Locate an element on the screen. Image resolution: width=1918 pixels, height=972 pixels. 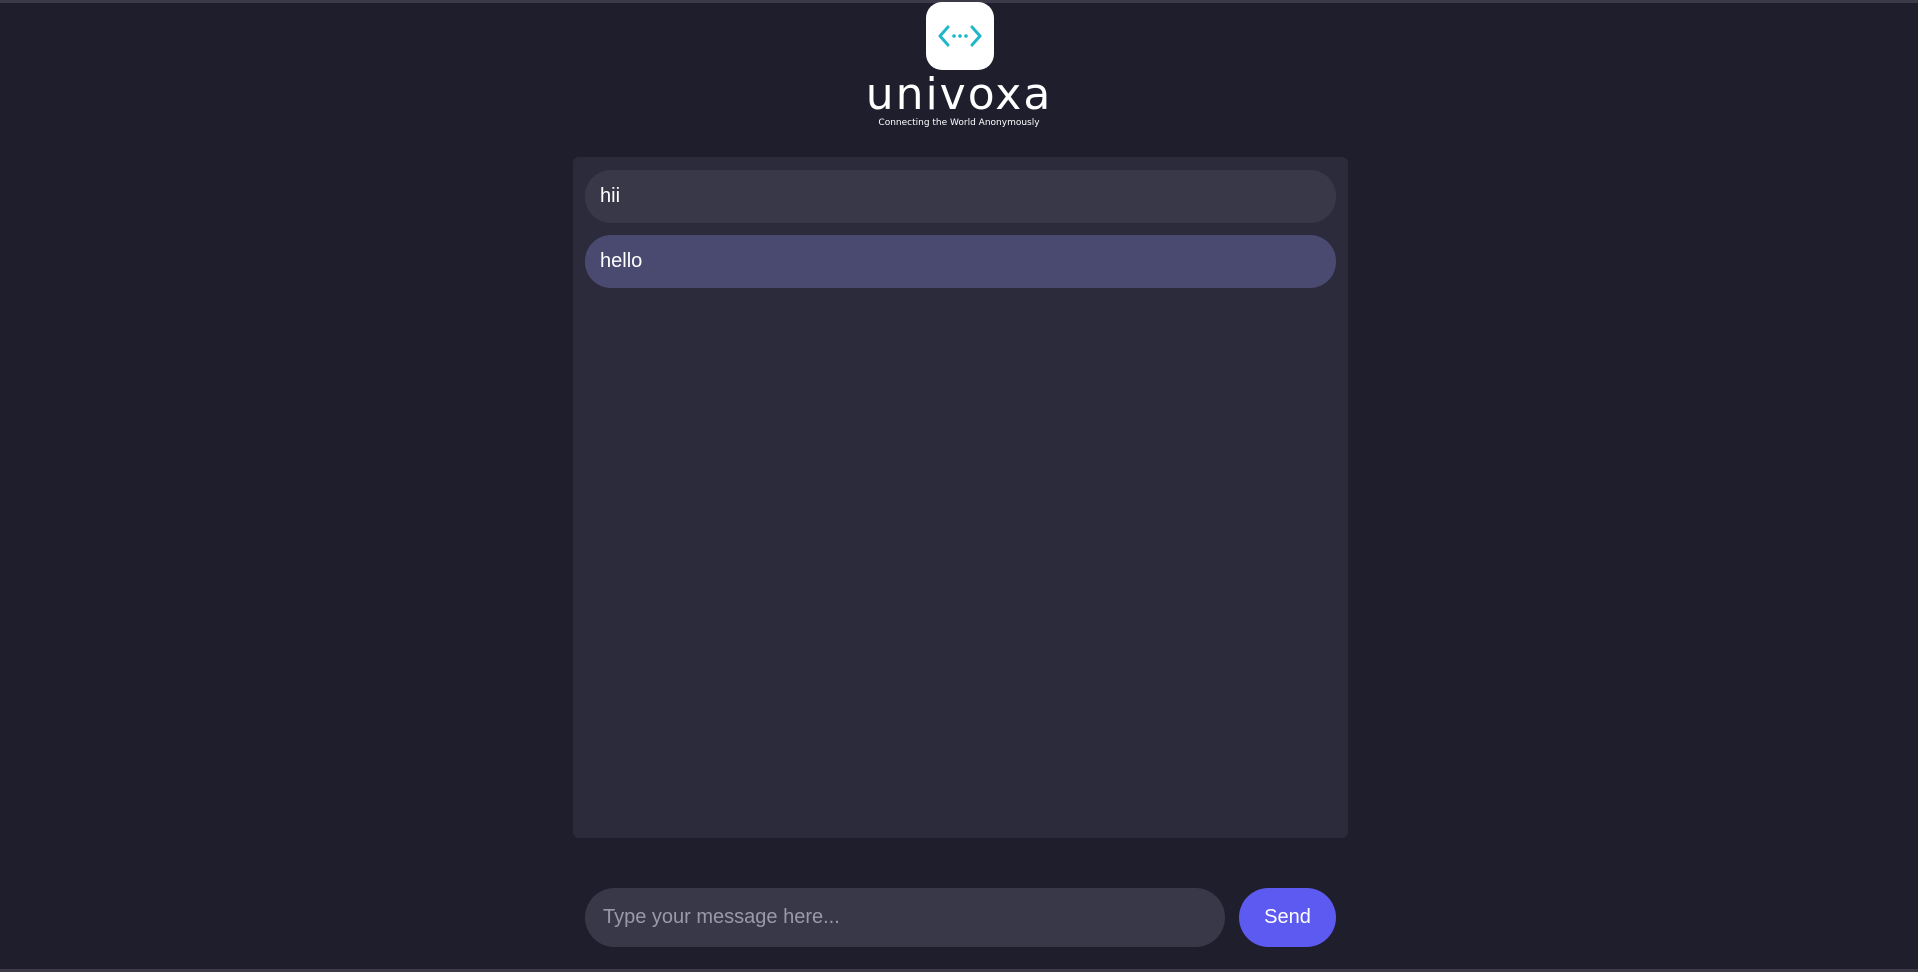
brand-name: univoxa is located at coordinates (959, 94).